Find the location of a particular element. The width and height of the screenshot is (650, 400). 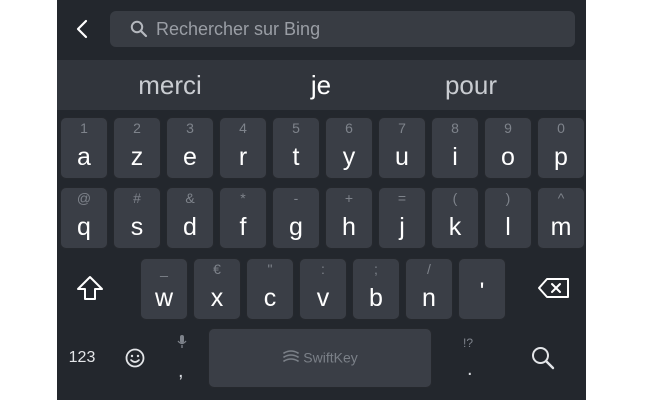

swiftkey-logo-icon is located at coordinates (291, 356).